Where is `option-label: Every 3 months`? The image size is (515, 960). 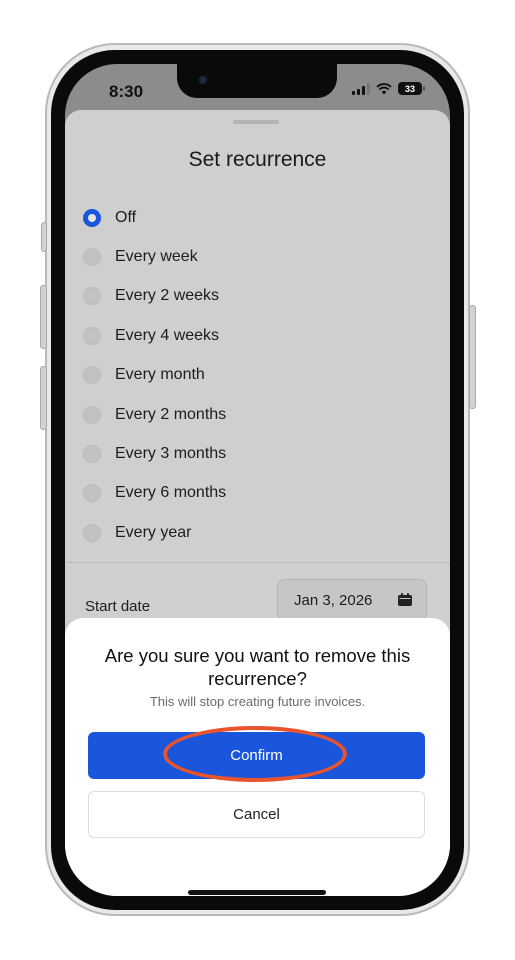
option-label: Every 3 months is located at coordinates (171, 454).